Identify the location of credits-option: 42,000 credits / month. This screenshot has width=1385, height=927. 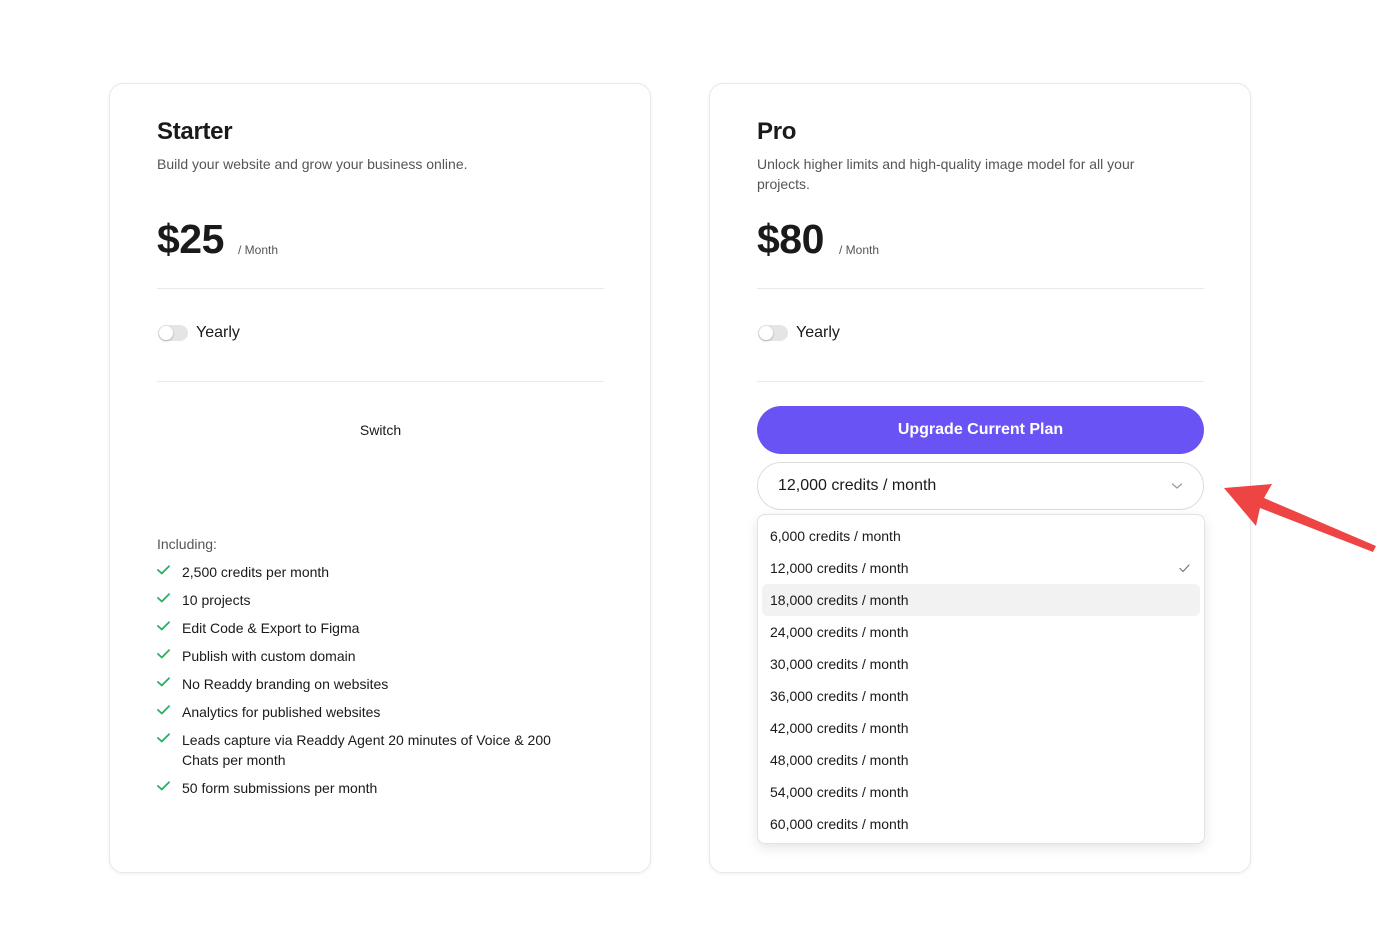
(981, 728).